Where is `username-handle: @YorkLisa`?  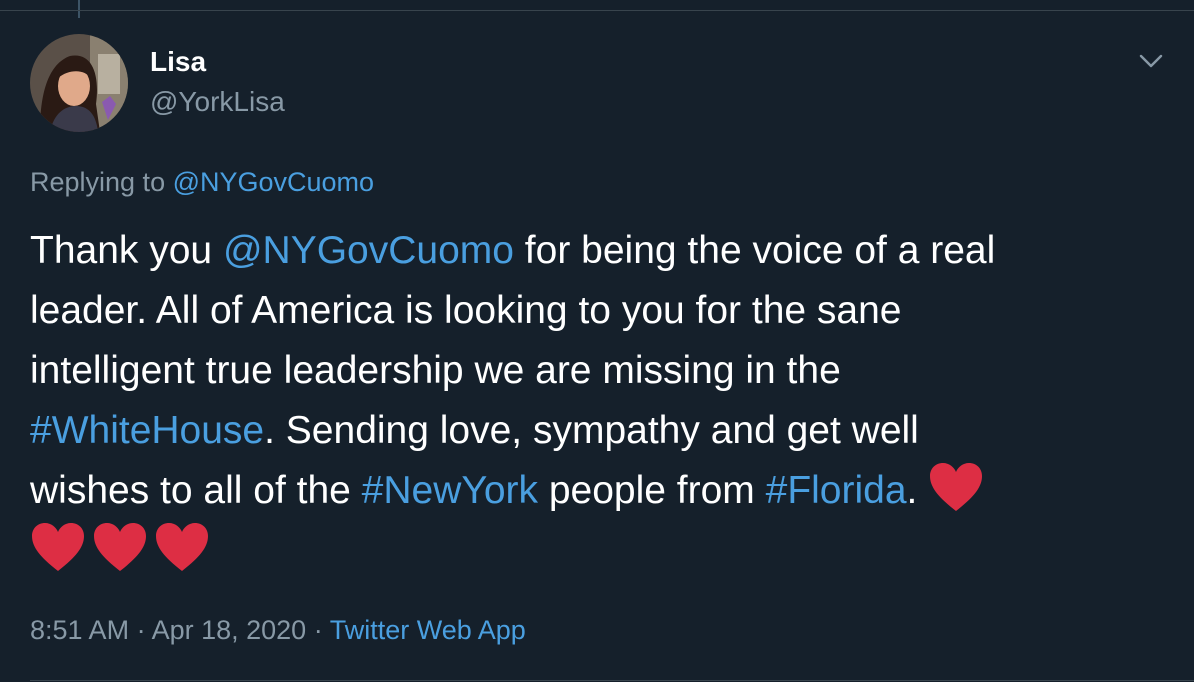 username-handle: @YorkLisa is located at coordinates (217, 102).